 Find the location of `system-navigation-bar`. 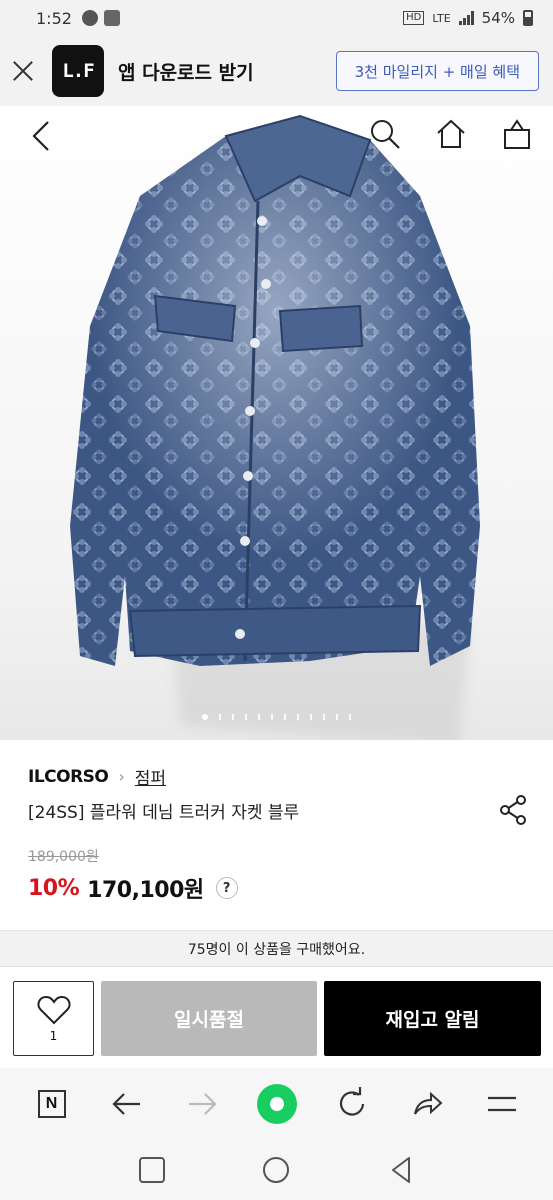

system-navigation-bar is located at coordinates (276, 1170).